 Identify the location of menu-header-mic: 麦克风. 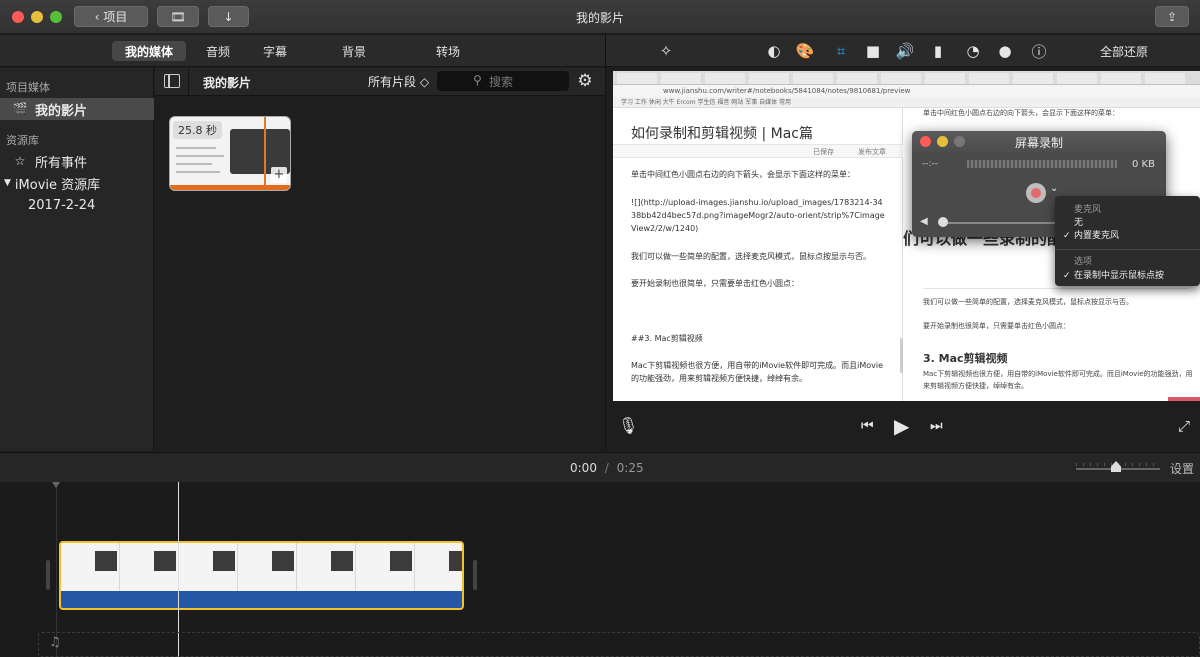
(1088, 210).